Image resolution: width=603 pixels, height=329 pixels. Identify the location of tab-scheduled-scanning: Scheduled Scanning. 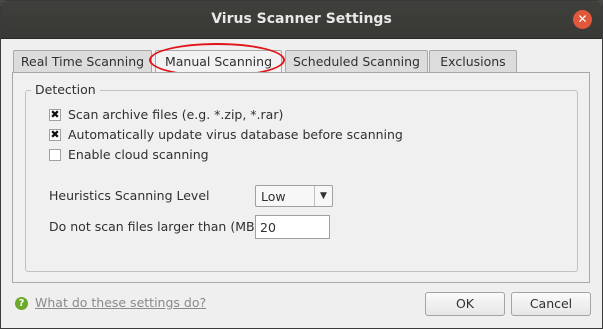
(356, 61).